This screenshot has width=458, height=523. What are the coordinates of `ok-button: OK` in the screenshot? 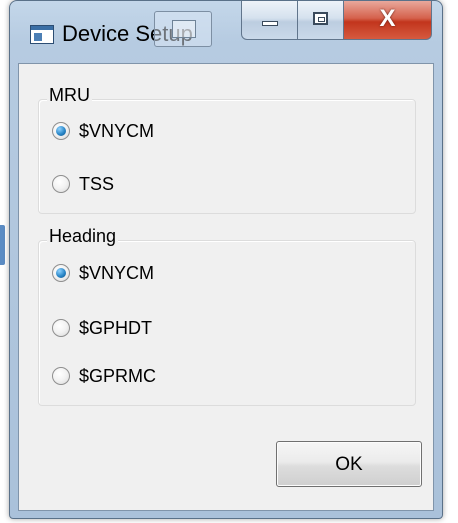 It's located at (349, 464).